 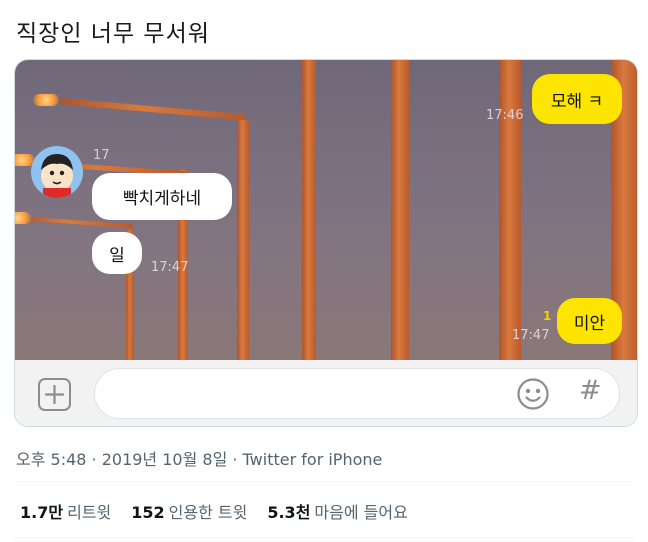 What do you see at coordinates (113, 34) in the screenshot?
I see `tweet-text: 직장인 너무 무서워` at bounding box center [113, 34].